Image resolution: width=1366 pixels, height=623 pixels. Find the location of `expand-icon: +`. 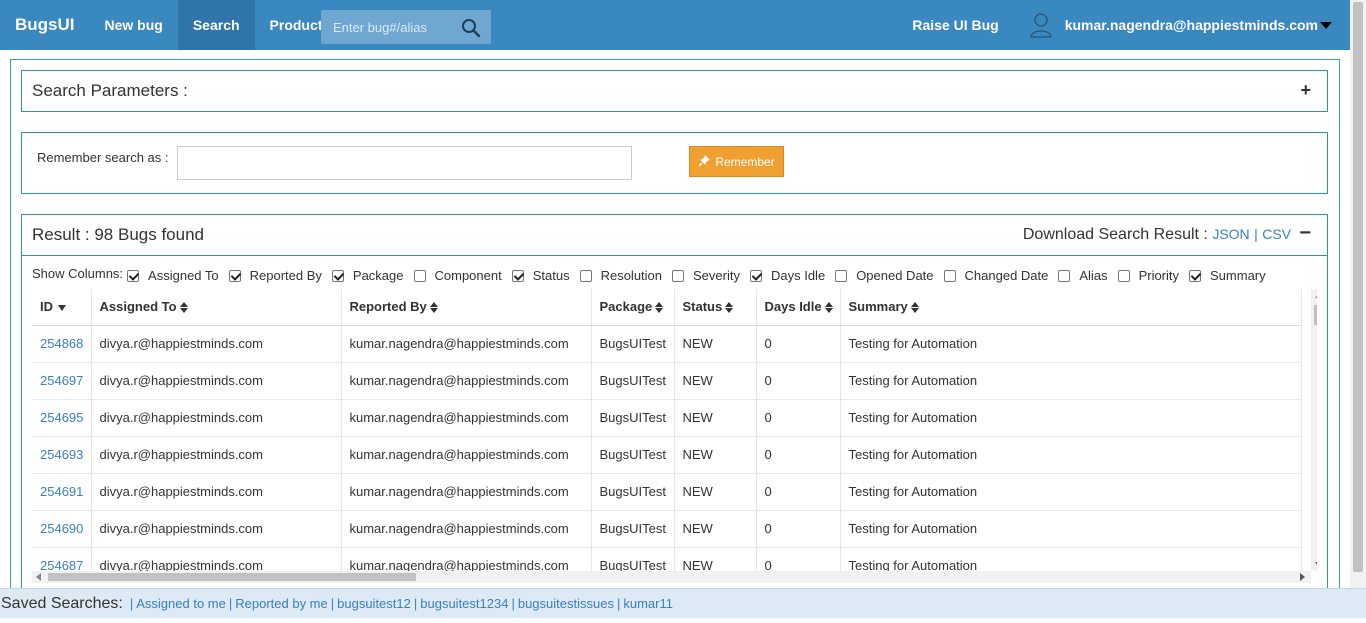

expand-icon: + is located at coordinates (1305, 90).